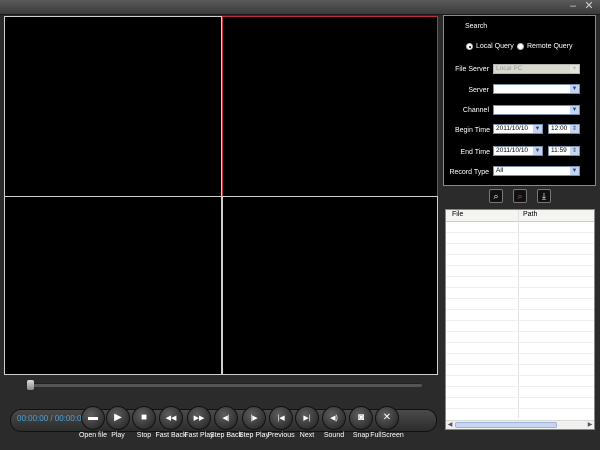  What do you see at coordinates (590, 425) in the screenshot?
I see `scroll-right-icon: ▶` at bounding box center [590, 425].